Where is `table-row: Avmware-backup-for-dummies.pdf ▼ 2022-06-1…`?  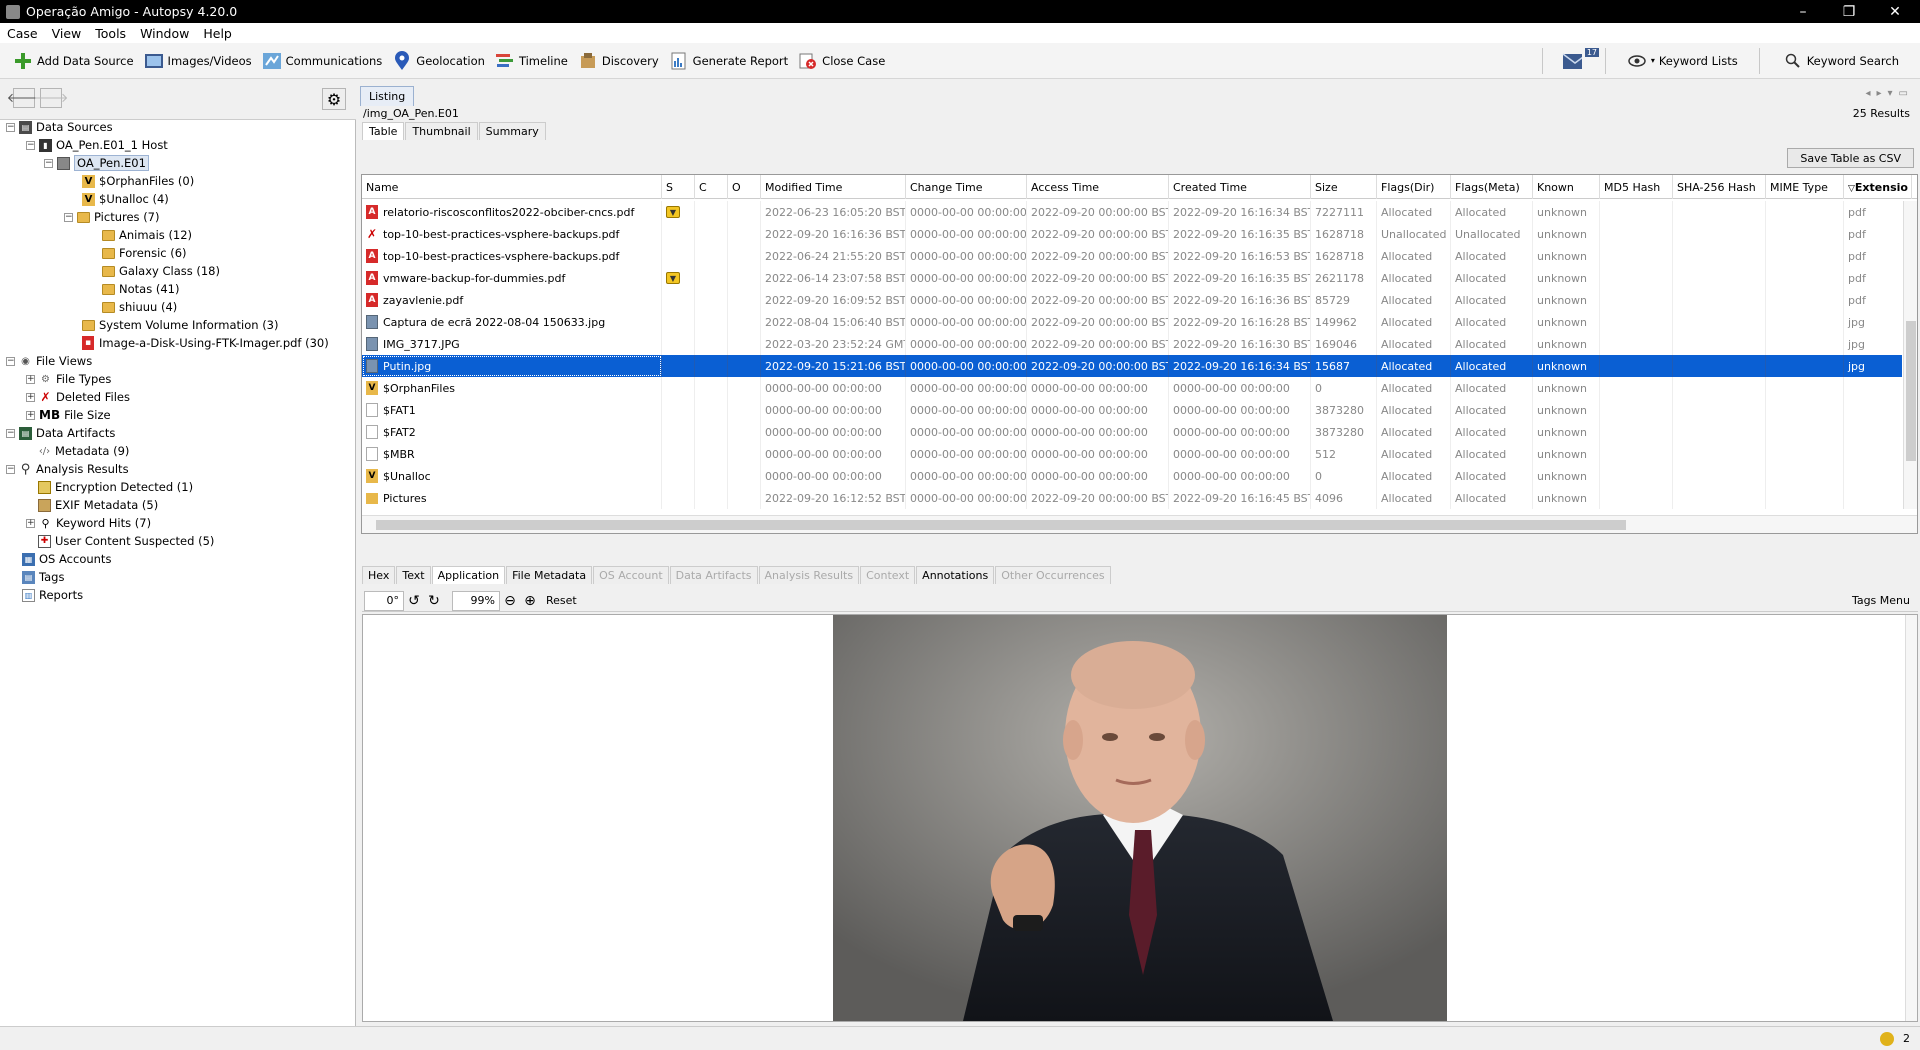 table-row: Avmware-backup-for-dummies.pdf ▼ 2022-06-1… is located at coordinates (1132, 278).